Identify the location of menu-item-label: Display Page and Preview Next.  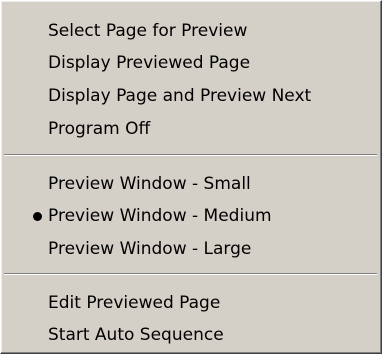
(180, 96).